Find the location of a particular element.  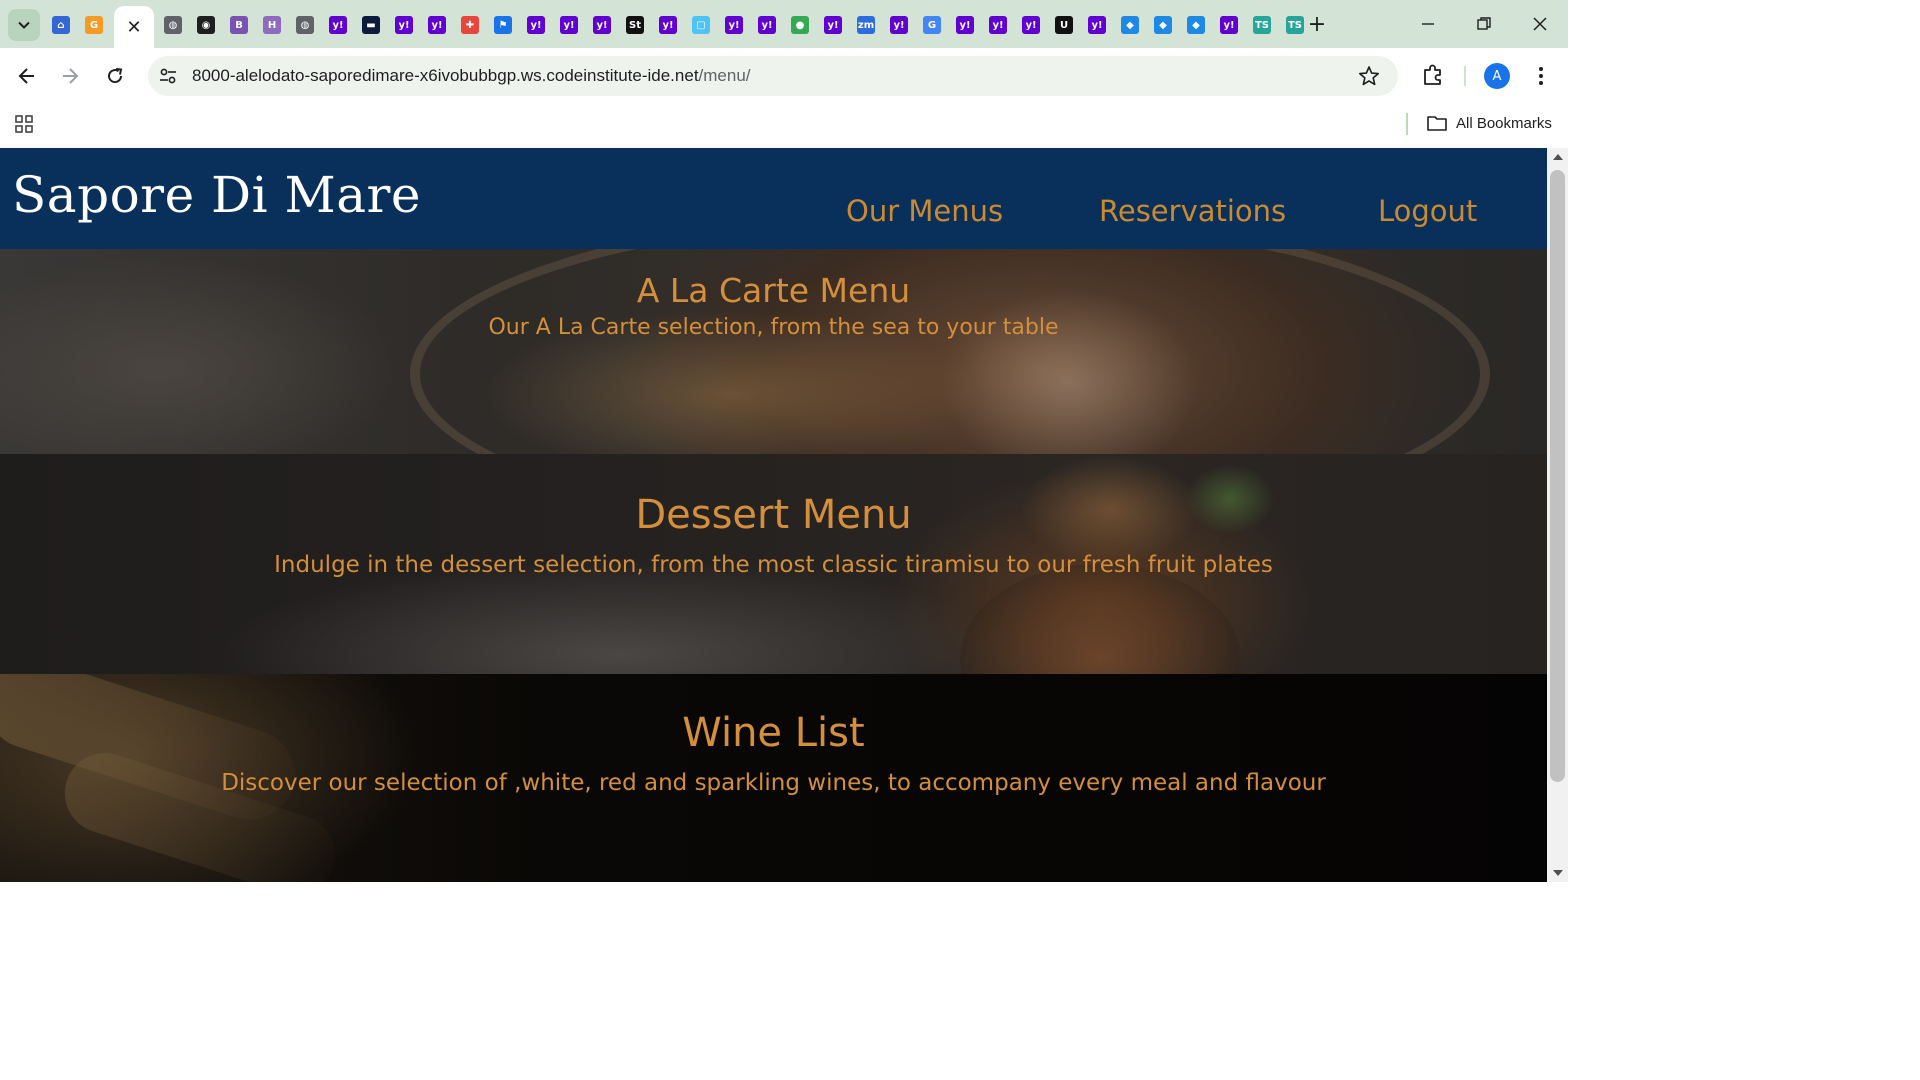

tab-search-button is located at coordinates (24, 25).